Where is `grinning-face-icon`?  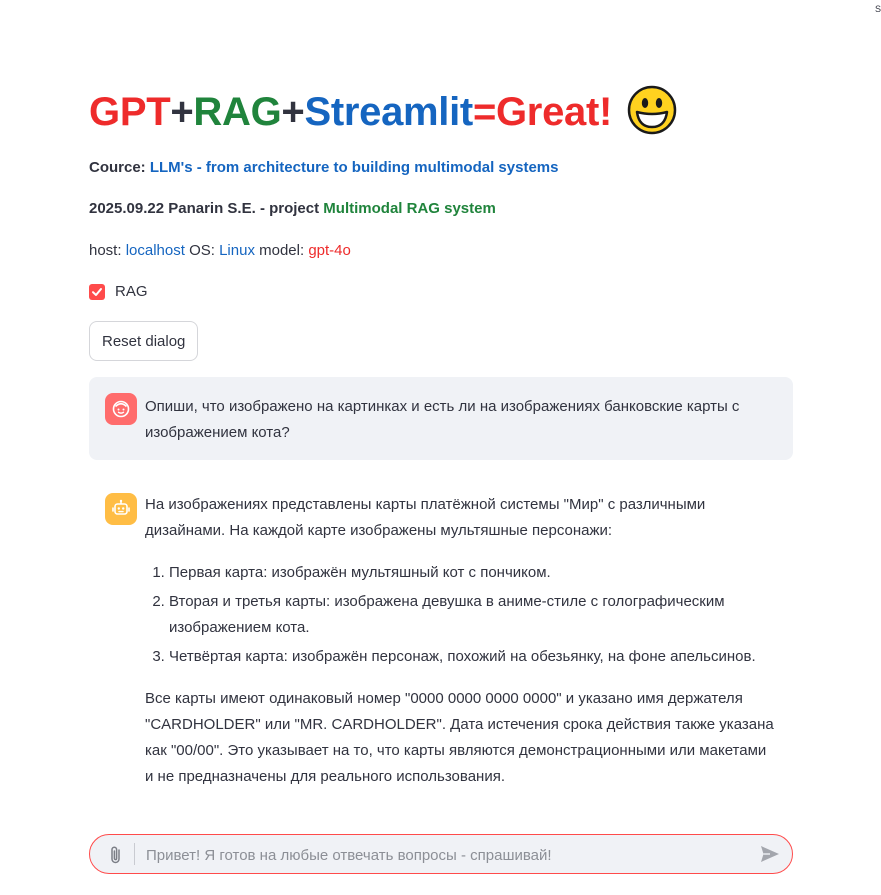 grinning-face-icon is located at coordinates (652, 110).